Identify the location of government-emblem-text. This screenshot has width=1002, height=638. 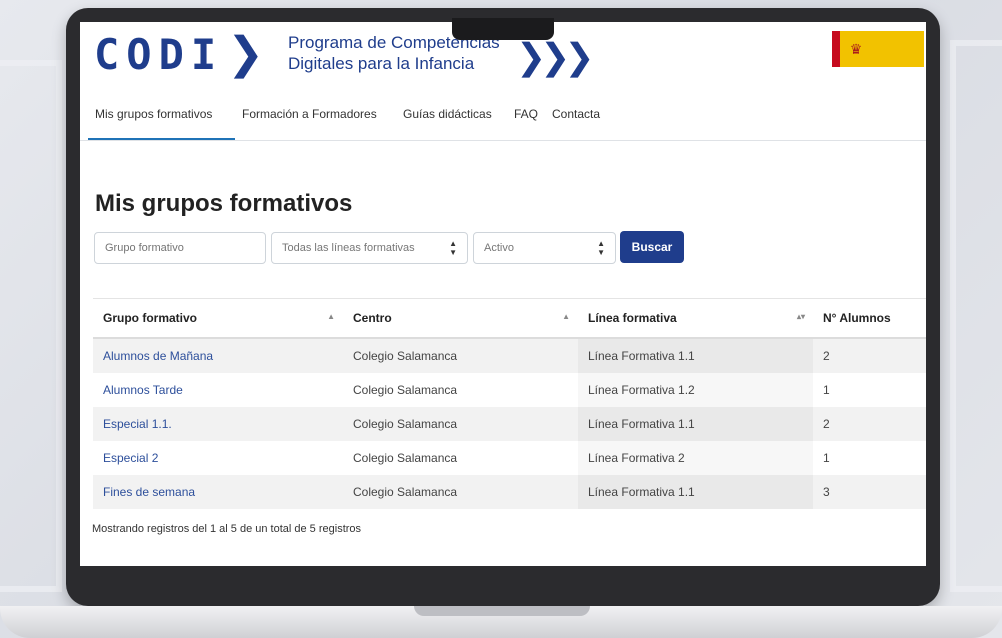
(898, 49).